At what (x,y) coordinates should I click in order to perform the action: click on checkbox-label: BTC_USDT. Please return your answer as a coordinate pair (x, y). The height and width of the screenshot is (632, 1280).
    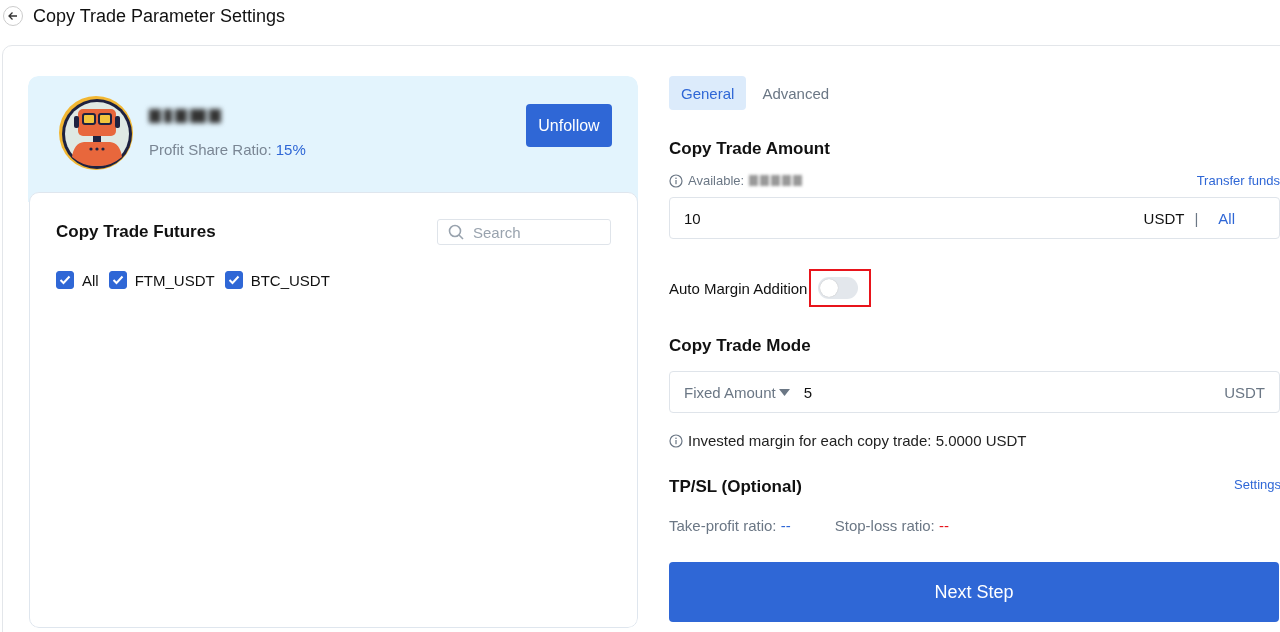
    Looking at the image, I should click on (290, 280).